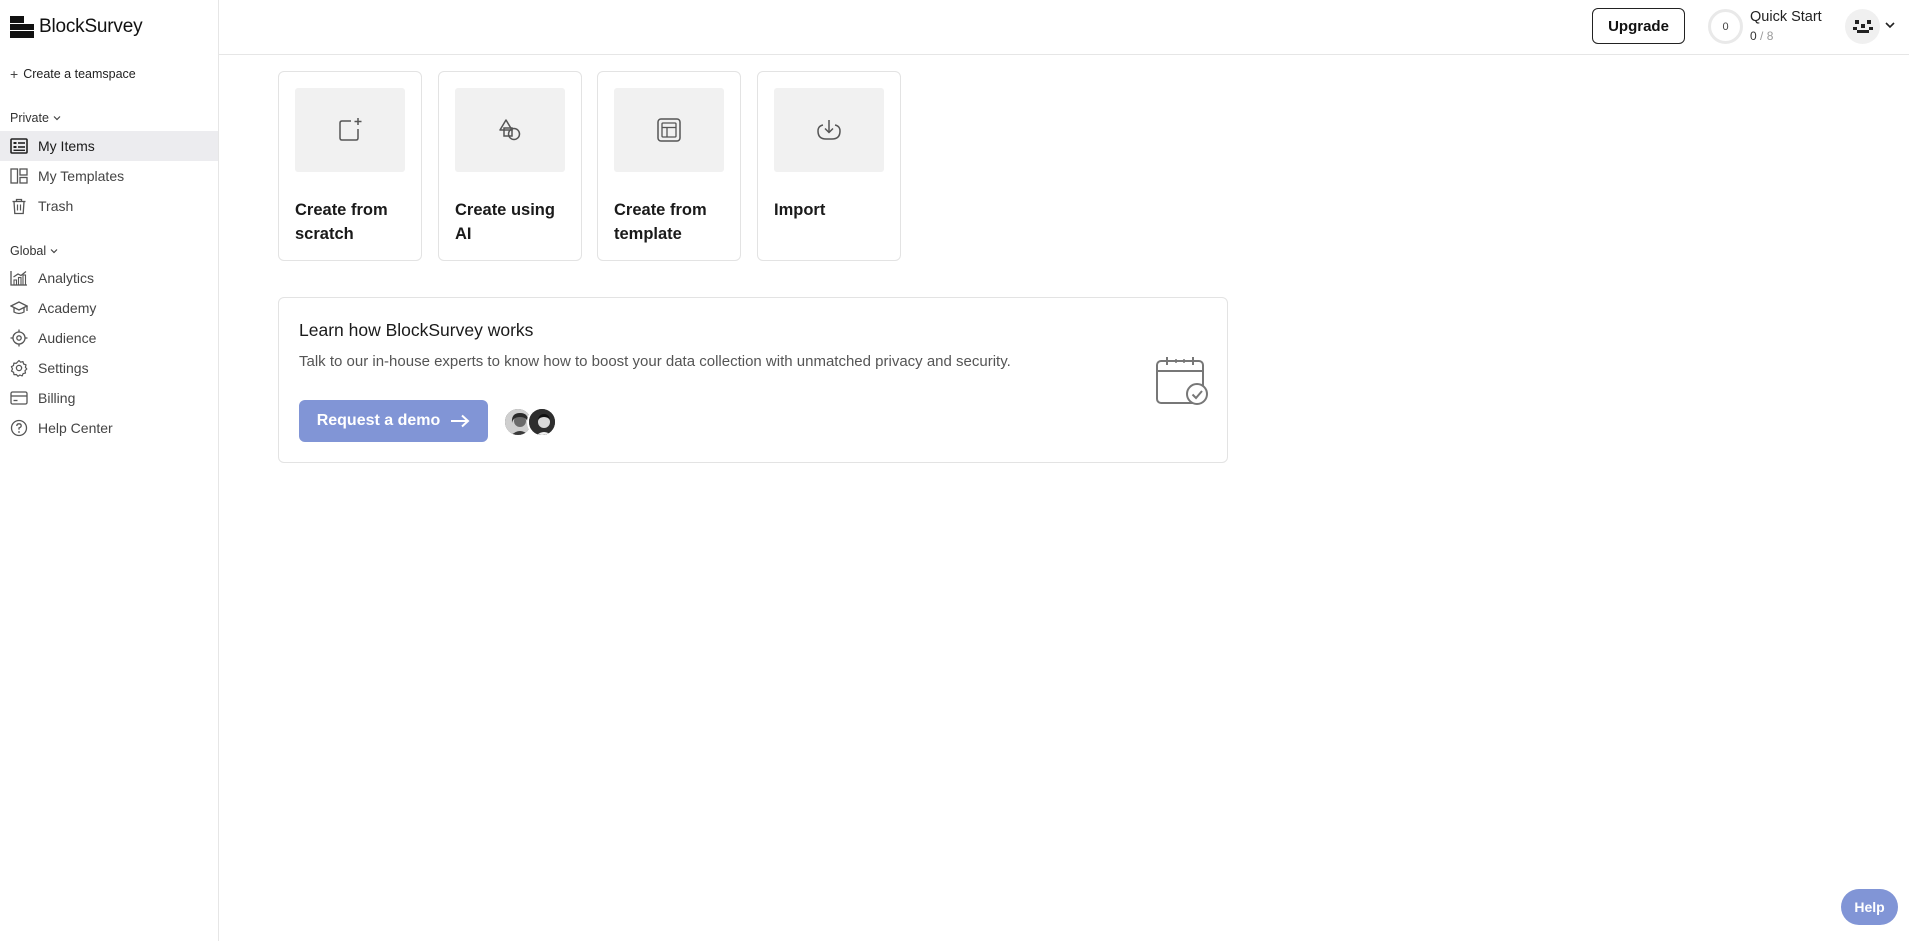  Describe the element at coordinates (81, 176) in the screenshot. I see `sidebar-item-label: My Templates` at that location.